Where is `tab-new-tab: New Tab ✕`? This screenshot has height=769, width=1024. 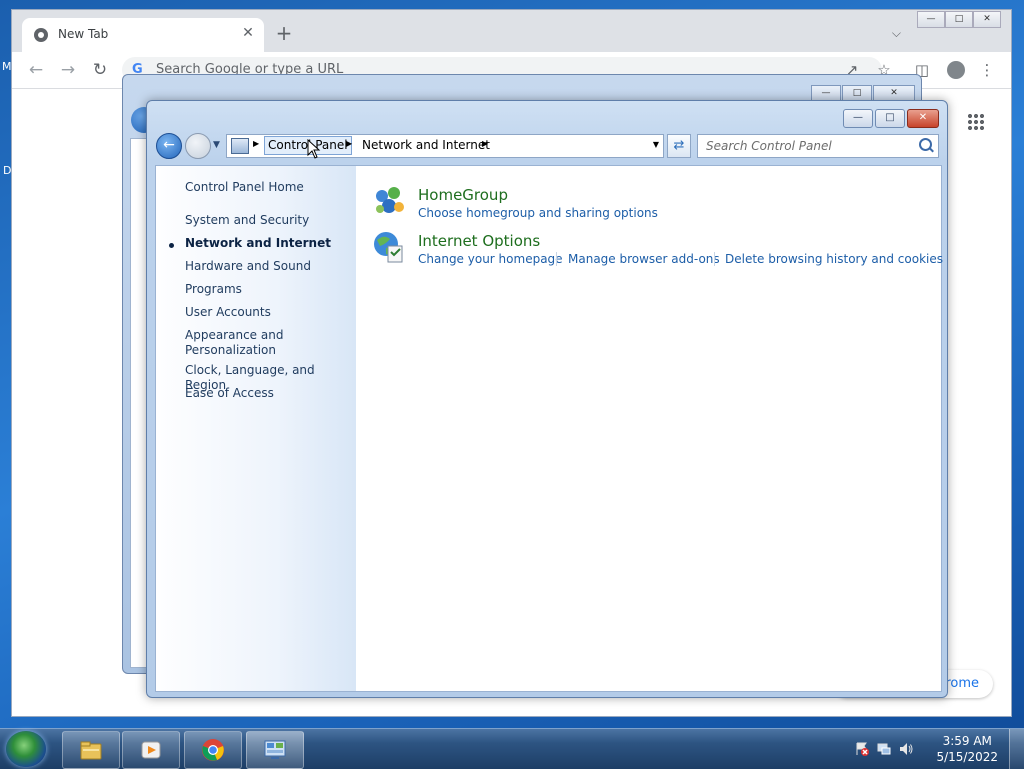 tab-new-tab: New Tab ✕ is located at coordinates (143, 35).